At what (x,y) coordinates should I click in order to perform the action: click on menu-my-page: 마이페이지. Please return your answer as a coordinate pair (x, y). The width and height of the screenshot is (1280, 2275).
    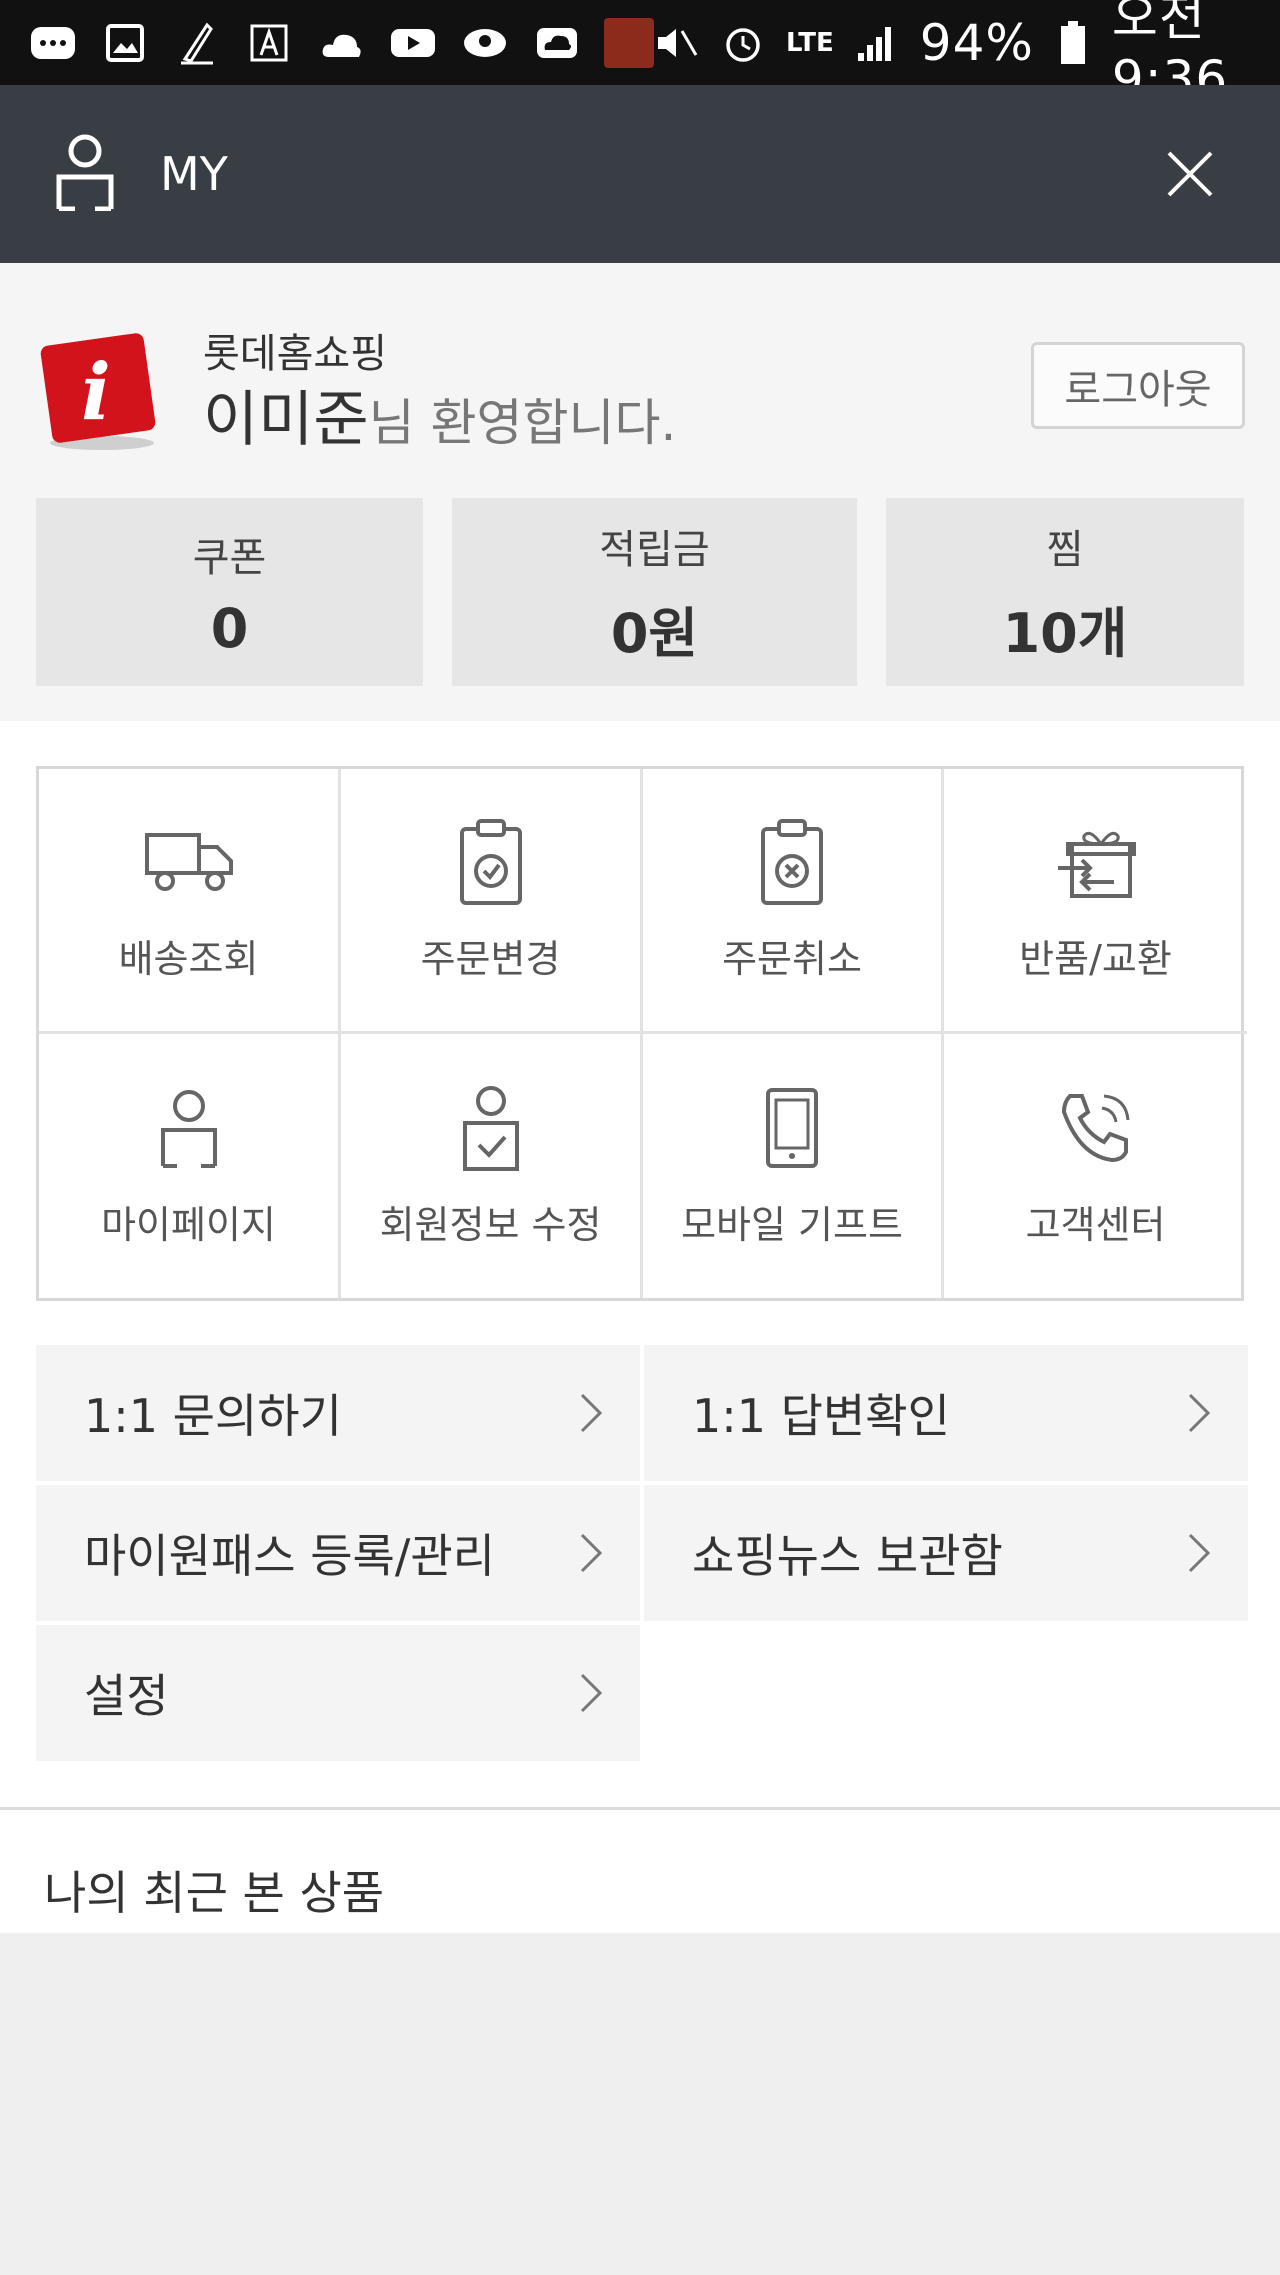
    Looking at the image, I should click on (190, 1165).